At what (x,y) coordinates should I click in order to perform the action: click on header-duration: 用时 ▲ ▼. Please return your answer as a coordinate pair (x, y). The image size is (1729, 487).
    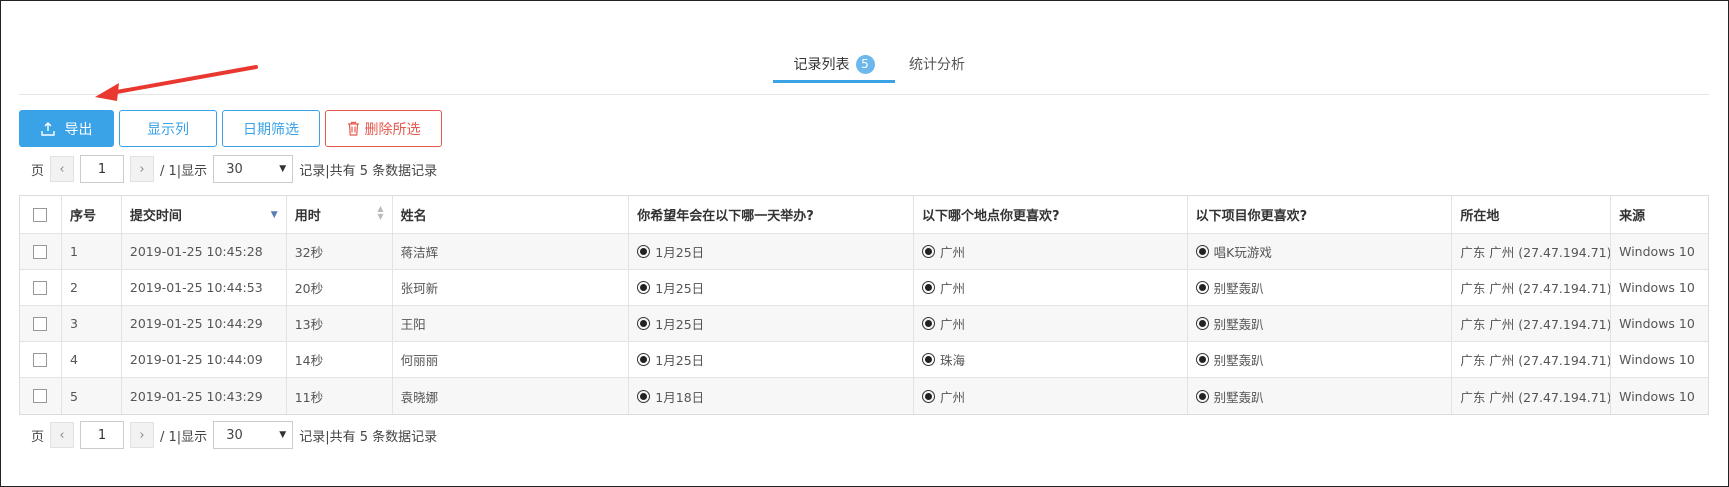
    Looking at the image, I should click on (340, 214).